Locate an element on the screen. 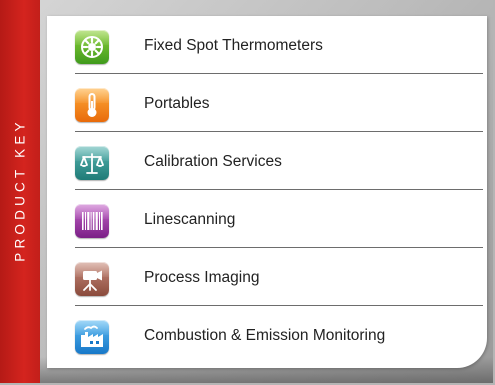 The width and height of the screenshot is (495, 385). product-item-process-imaging: Process Imaging is located at coordinates (279, 277).